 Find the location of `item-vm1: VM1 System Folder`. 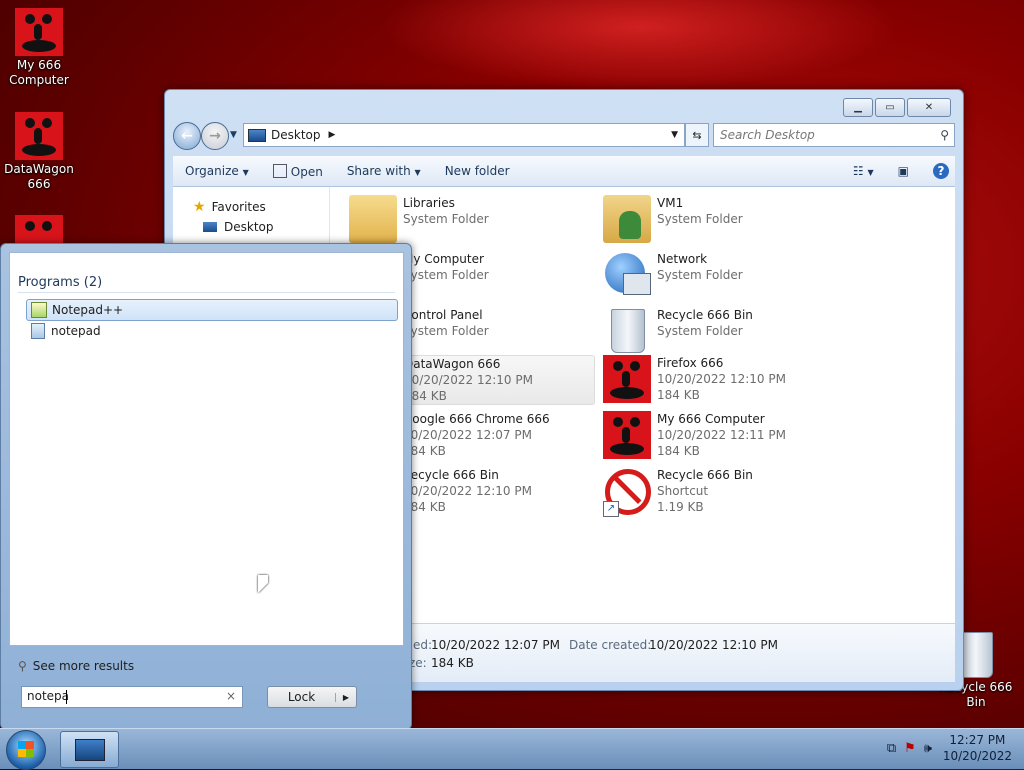

item-vm1: VM1 System Folder is located at coordinates (673, 219).